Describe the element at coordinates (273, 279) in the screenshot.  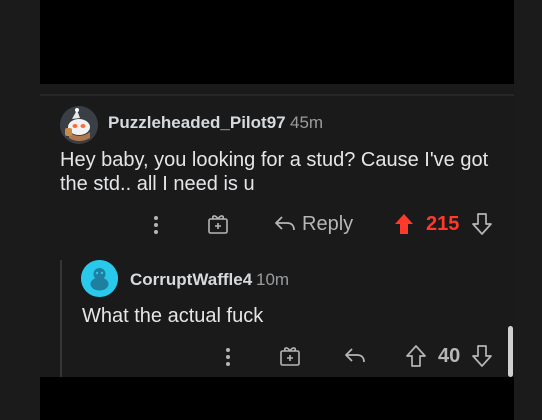
I see `comment-timestamp: 10m` at that location.